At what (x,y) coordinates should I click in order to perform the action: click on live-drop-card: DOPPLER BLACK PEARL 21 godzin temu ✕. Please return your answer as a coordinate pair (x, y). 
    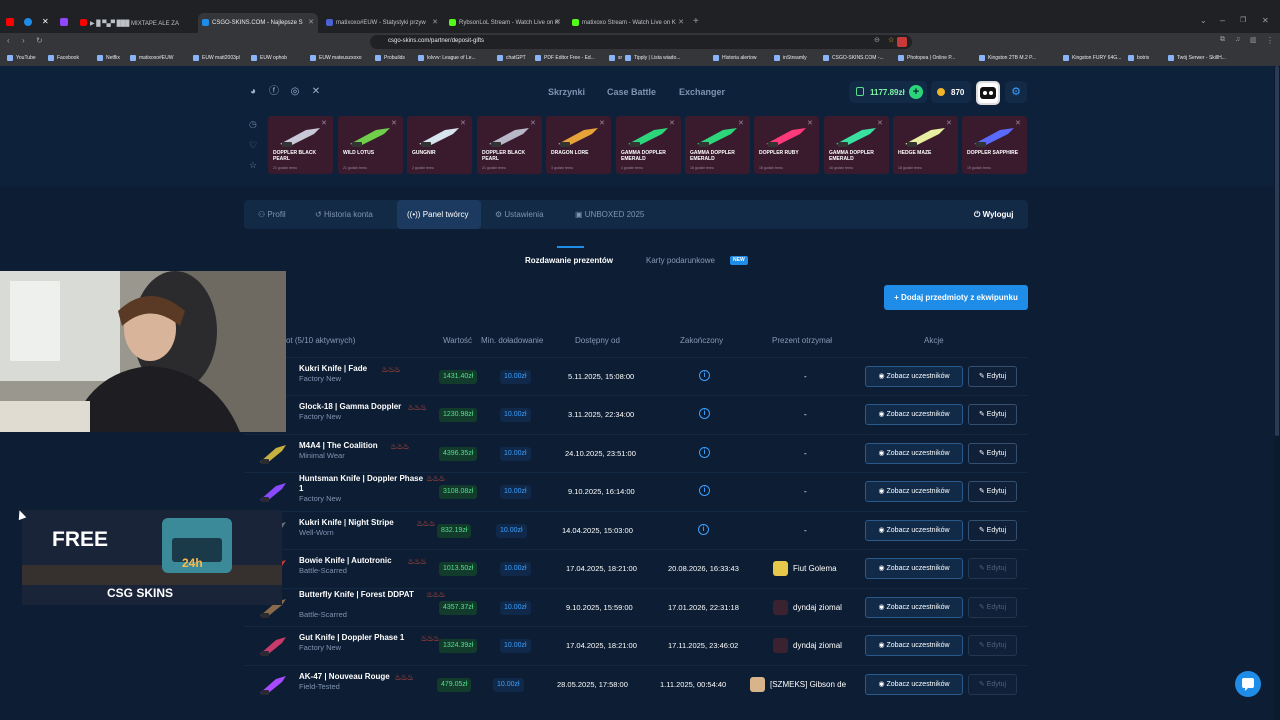
    Looking at the image, I should click on (509, 145).